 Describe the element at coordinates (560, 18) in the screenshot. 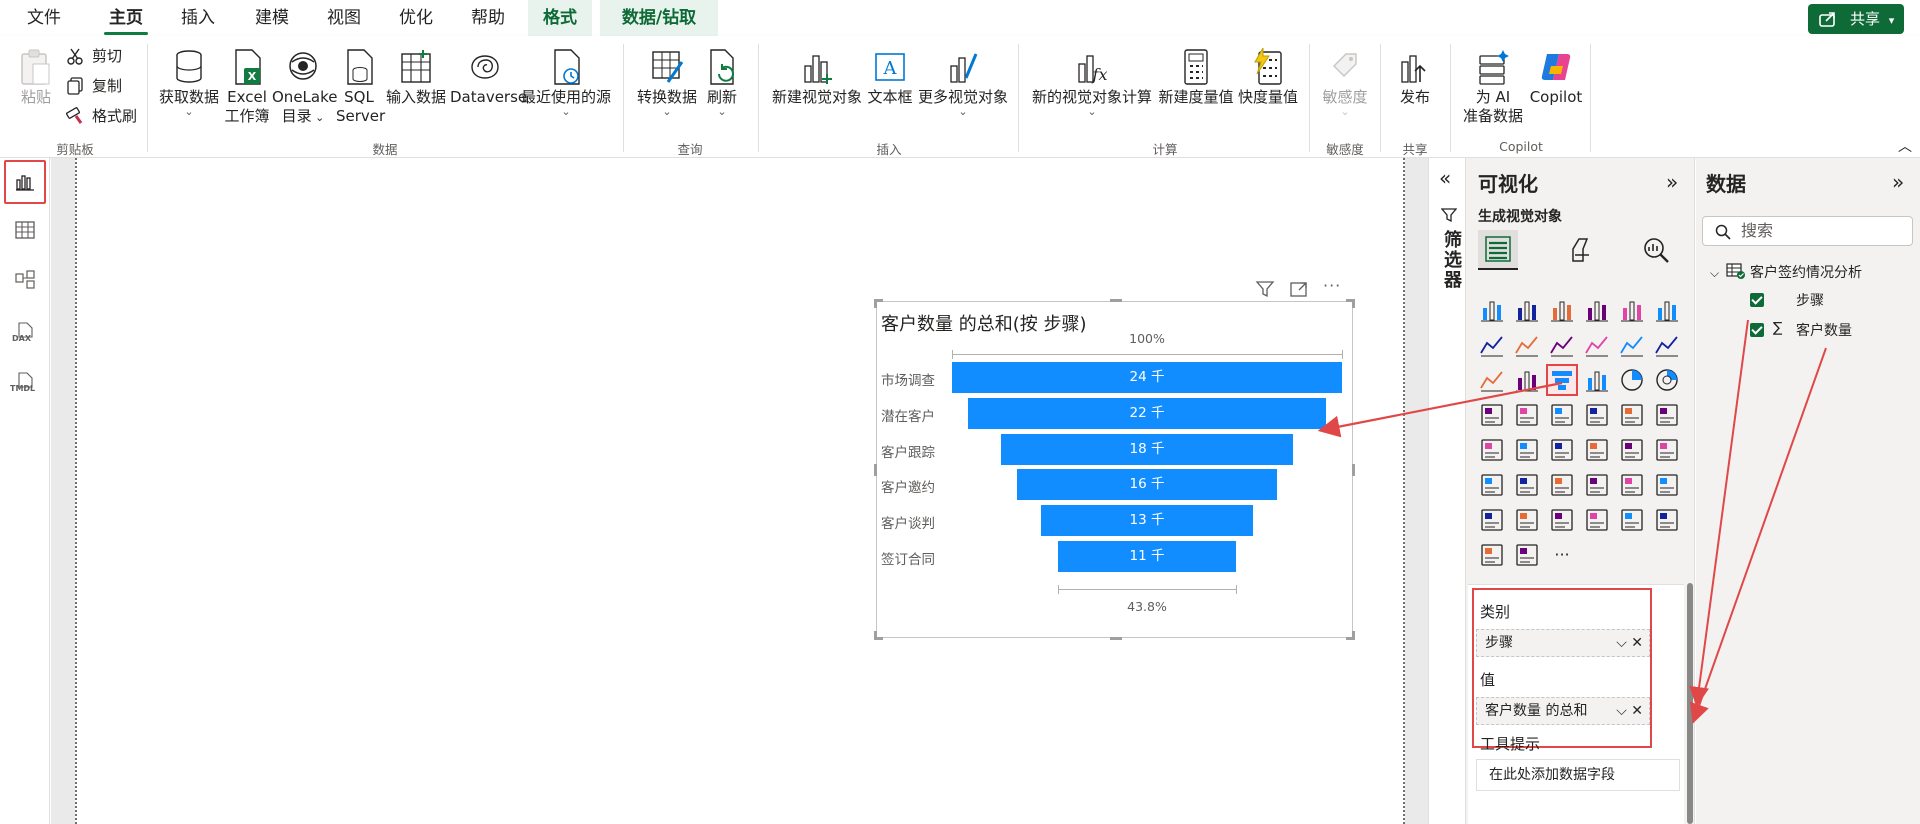

I see `menu-format: 格式` at that location.